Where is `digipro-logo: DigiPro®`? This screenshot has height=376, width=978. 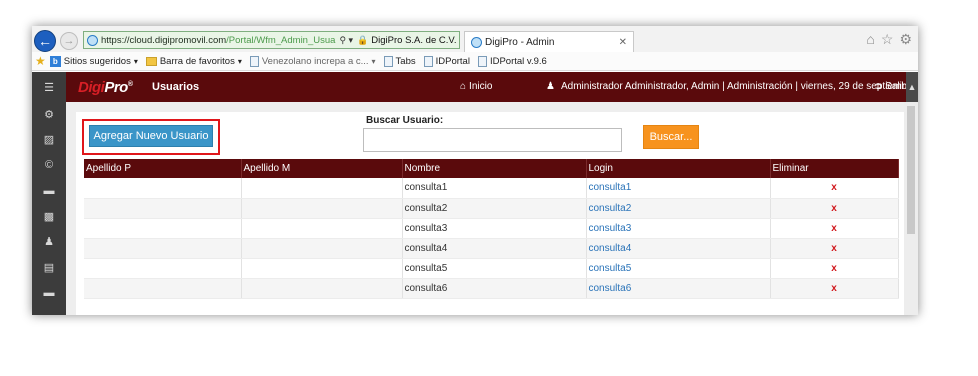 digipro-logo: DigiPro® is located at coordinates (105, 87).